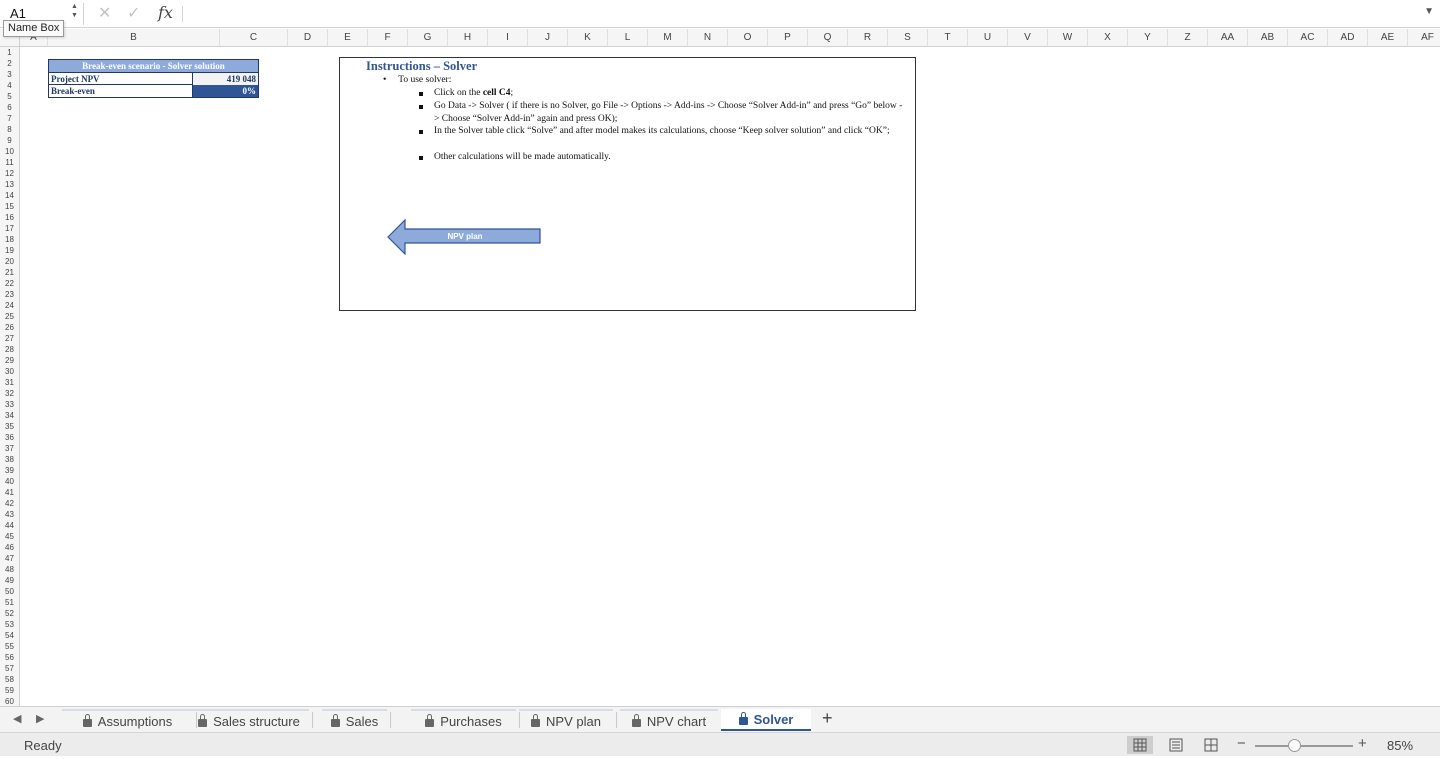  What do you see at coordinates (1348, 38) in the screenshot?
I see `column-header-cell: AD` at bounding box center [1348, 38].